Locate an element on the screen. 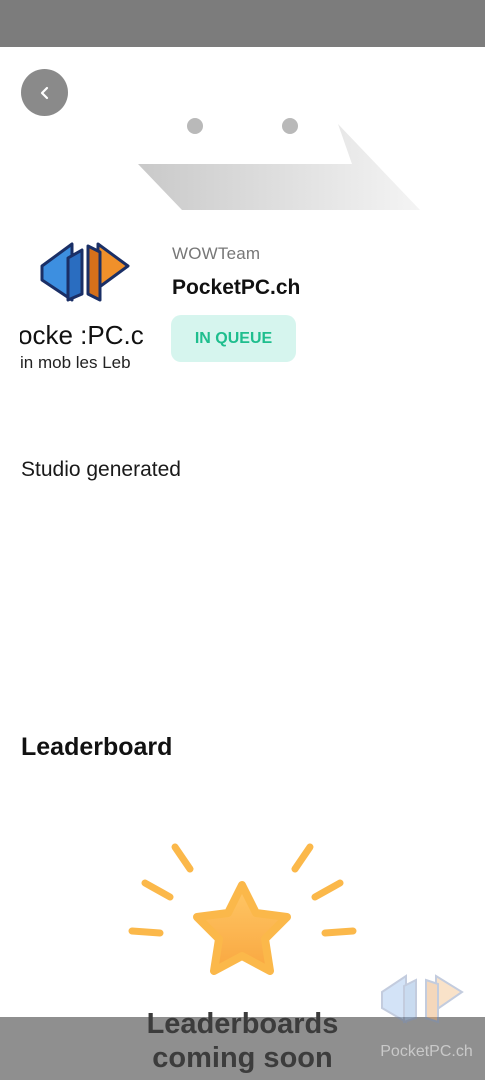 This screenshot has height=1080, width=485. status-badge: IN QUEUE is located at coordinates (233, 338).